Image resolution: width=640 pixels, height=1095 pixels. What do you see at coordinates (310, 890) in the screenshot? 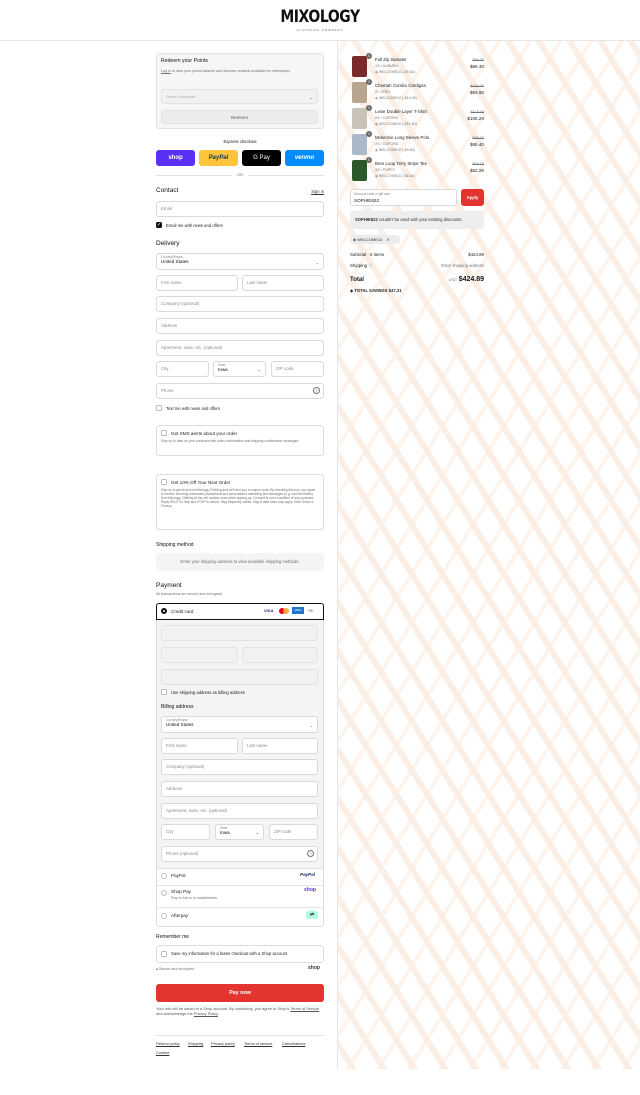
I see `shop-pay-logo: shop` at bounding box center [310, 890].